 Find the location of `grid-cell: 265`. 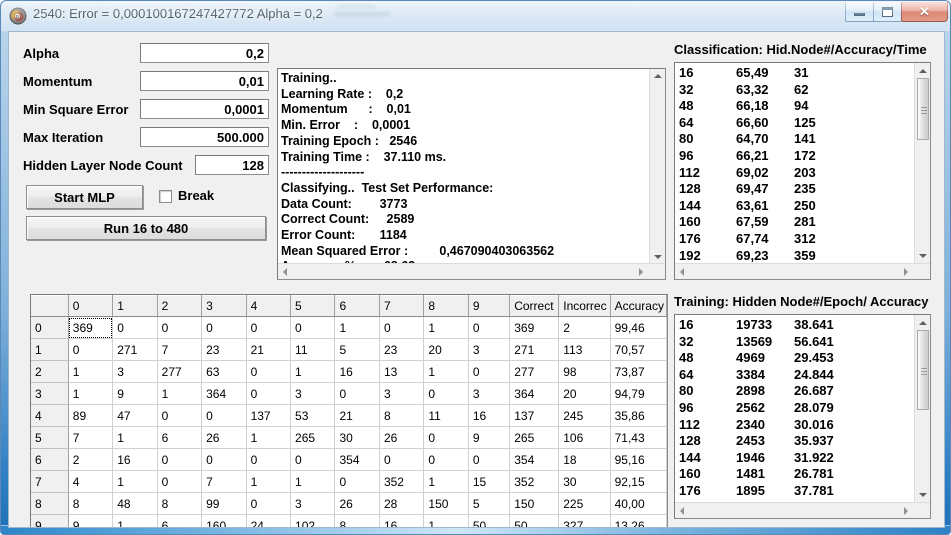

grid-cell: 265 is located at coordinates (534, 437).